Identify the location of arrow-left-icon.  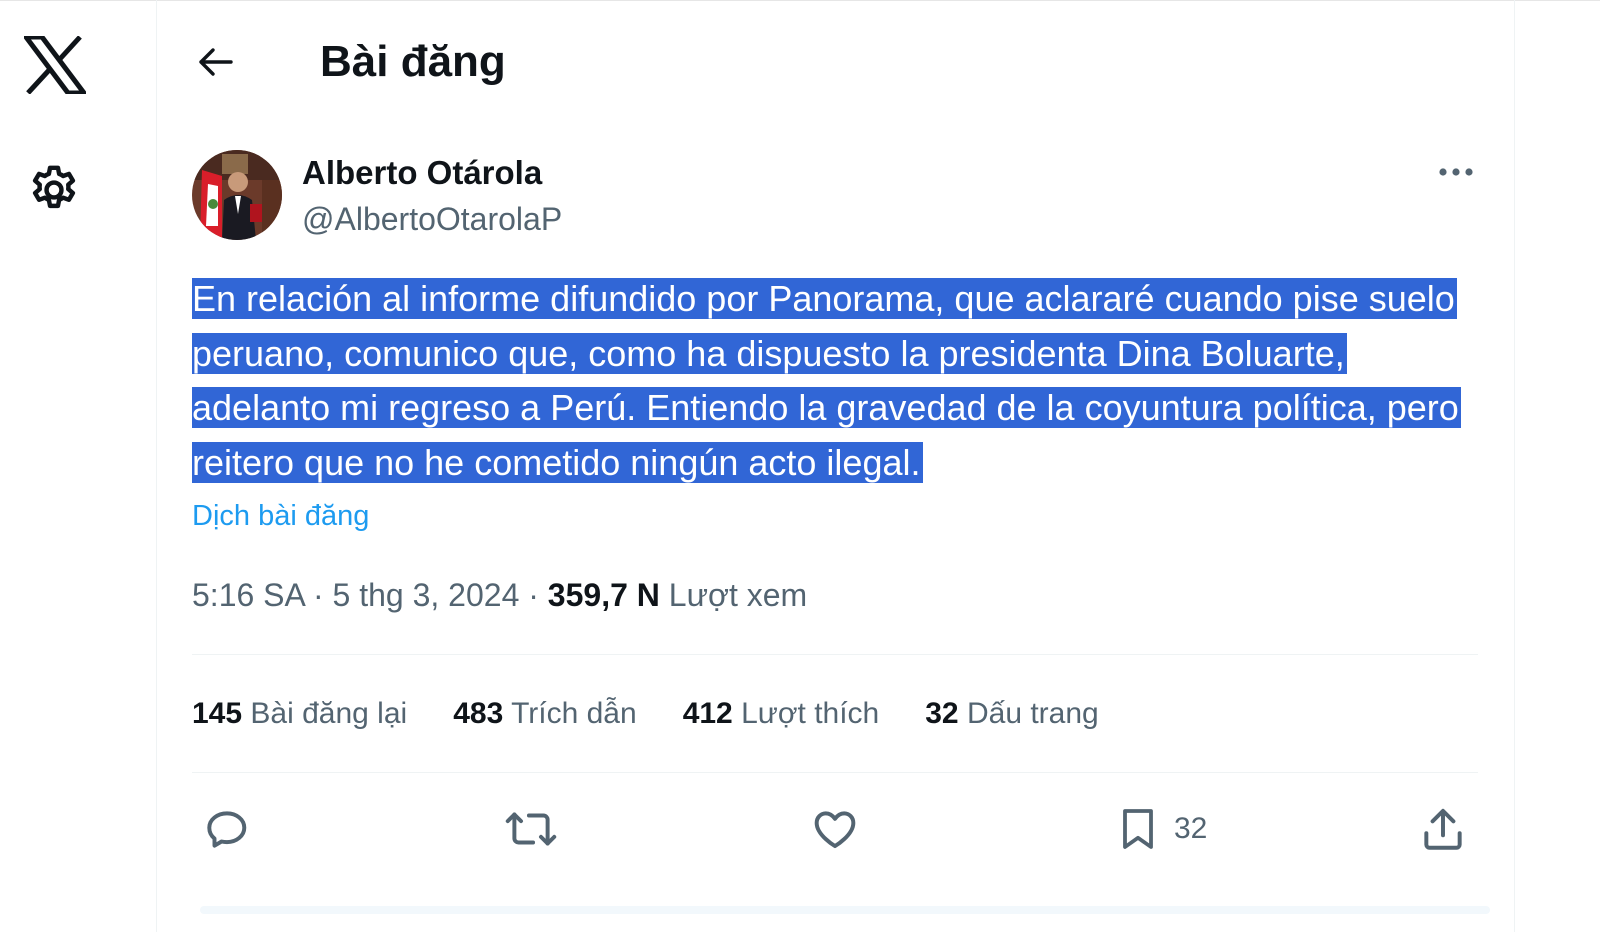
(216, 62).